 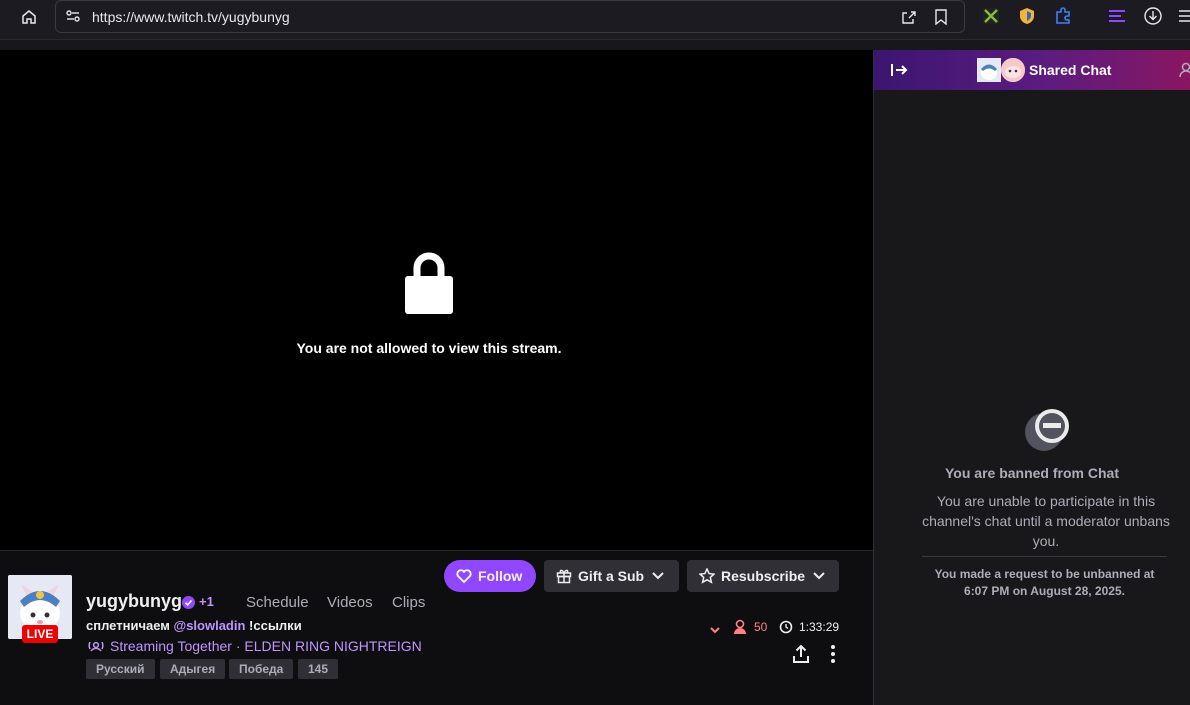 I want to click on shared-chat-header: Shared Chat, so click(x=1032, y=70).